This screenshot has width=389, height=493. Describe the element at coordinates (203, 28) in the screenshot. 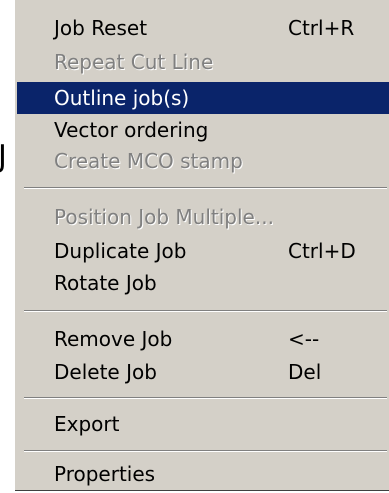

I see `menu-item-job-reset: Job Reset Ctrl+R` at that location.